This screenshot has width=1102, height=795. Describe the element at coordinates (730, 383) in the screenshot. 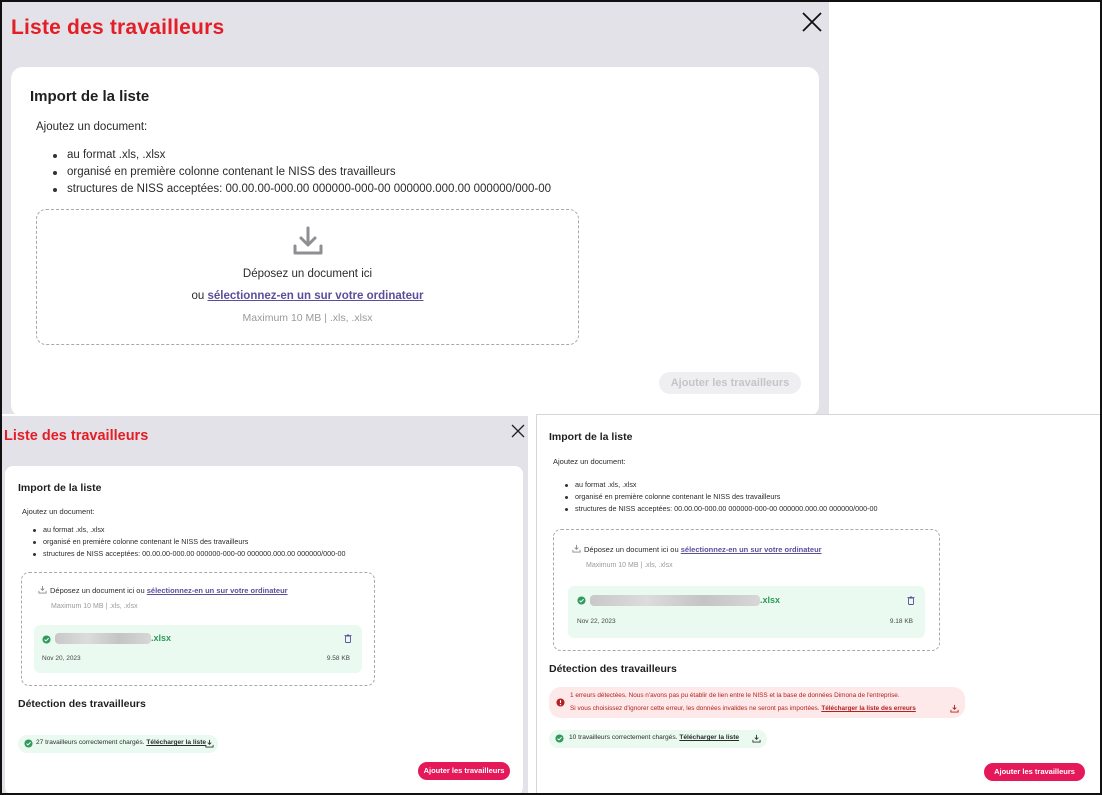

I see `add-workers-button-disabled: Ajouter les travailleurs` at that location.